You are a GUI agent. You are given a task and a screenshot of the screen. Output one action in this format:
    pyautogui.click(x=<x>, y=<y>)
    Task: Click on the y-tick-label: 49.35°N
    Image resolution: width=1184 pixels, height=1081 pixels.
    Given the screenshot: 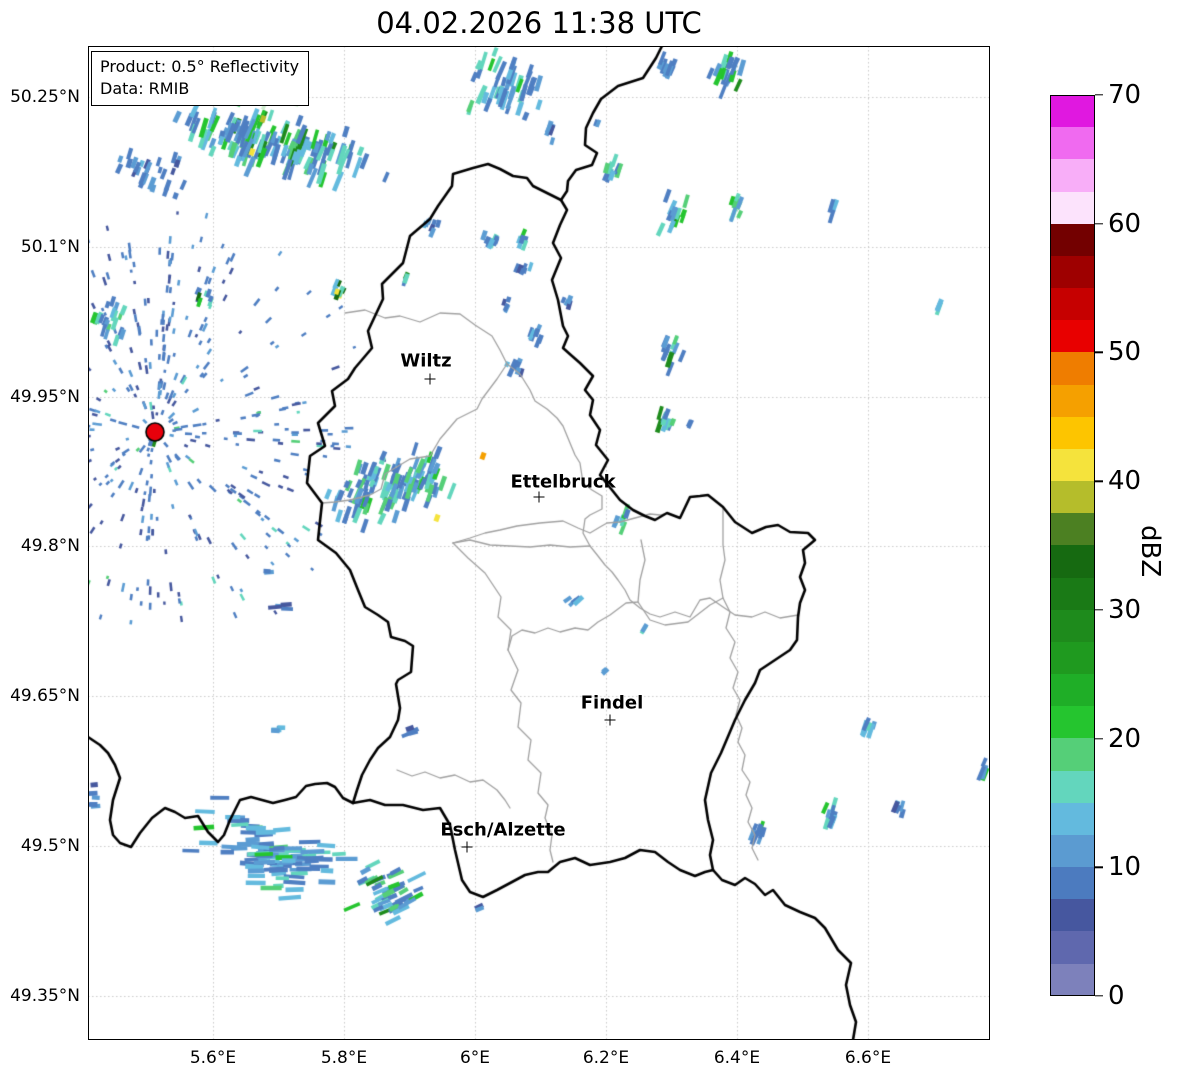 What is the action you would take?
    pyautogui.click(x=45, y=996)
    